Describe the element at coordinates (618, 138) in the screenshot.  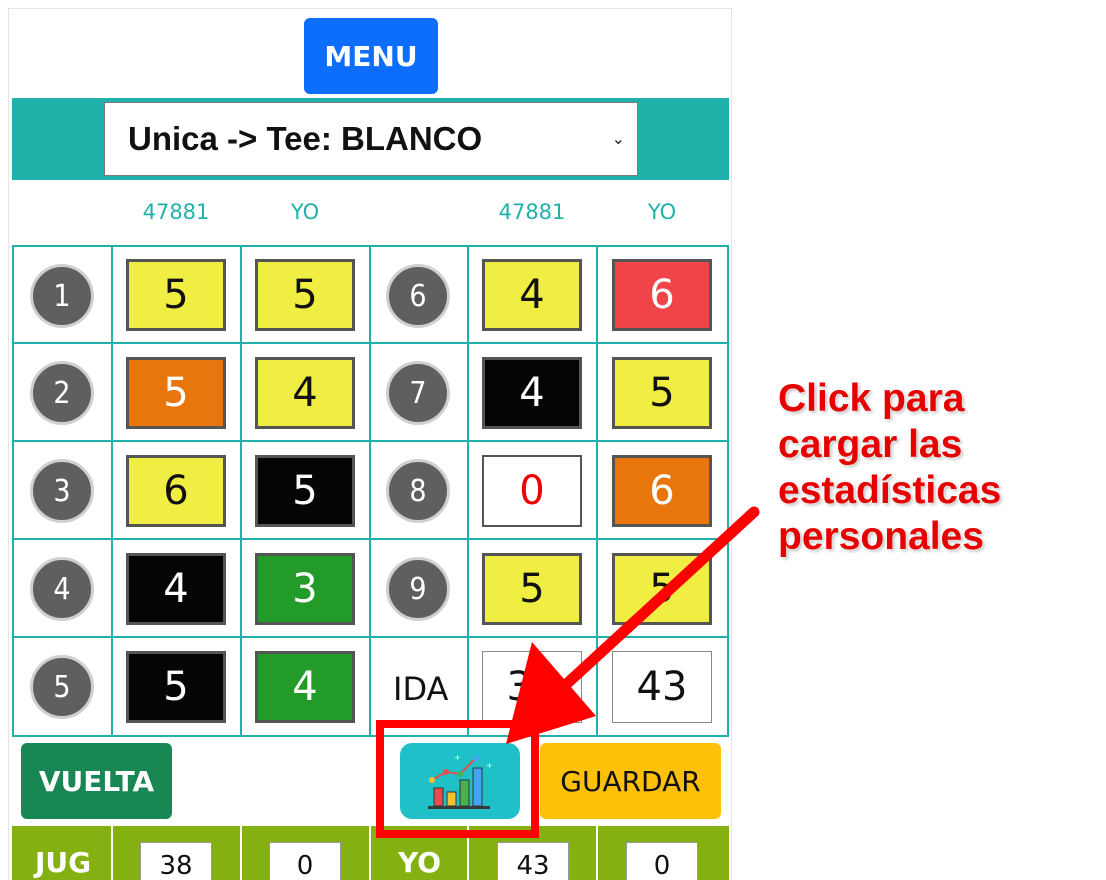
I see `chevron-down-icon: ⌄` at that location.